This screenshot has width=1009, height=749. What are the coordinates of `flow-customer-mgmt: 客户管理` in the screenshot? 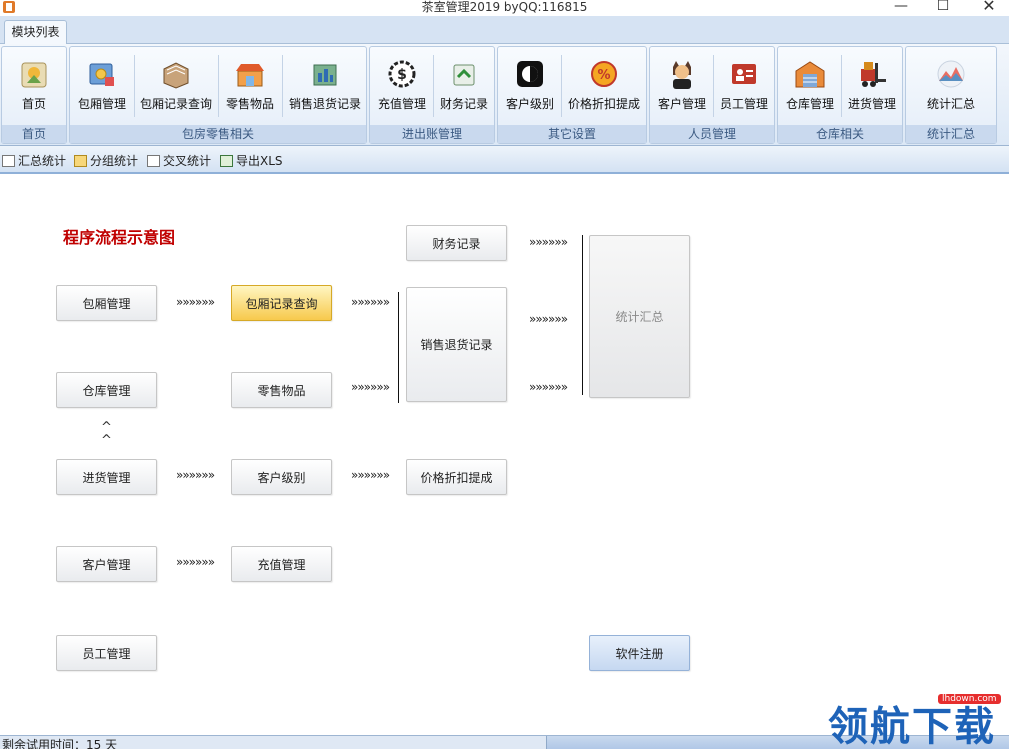 It's located at (106, 564).